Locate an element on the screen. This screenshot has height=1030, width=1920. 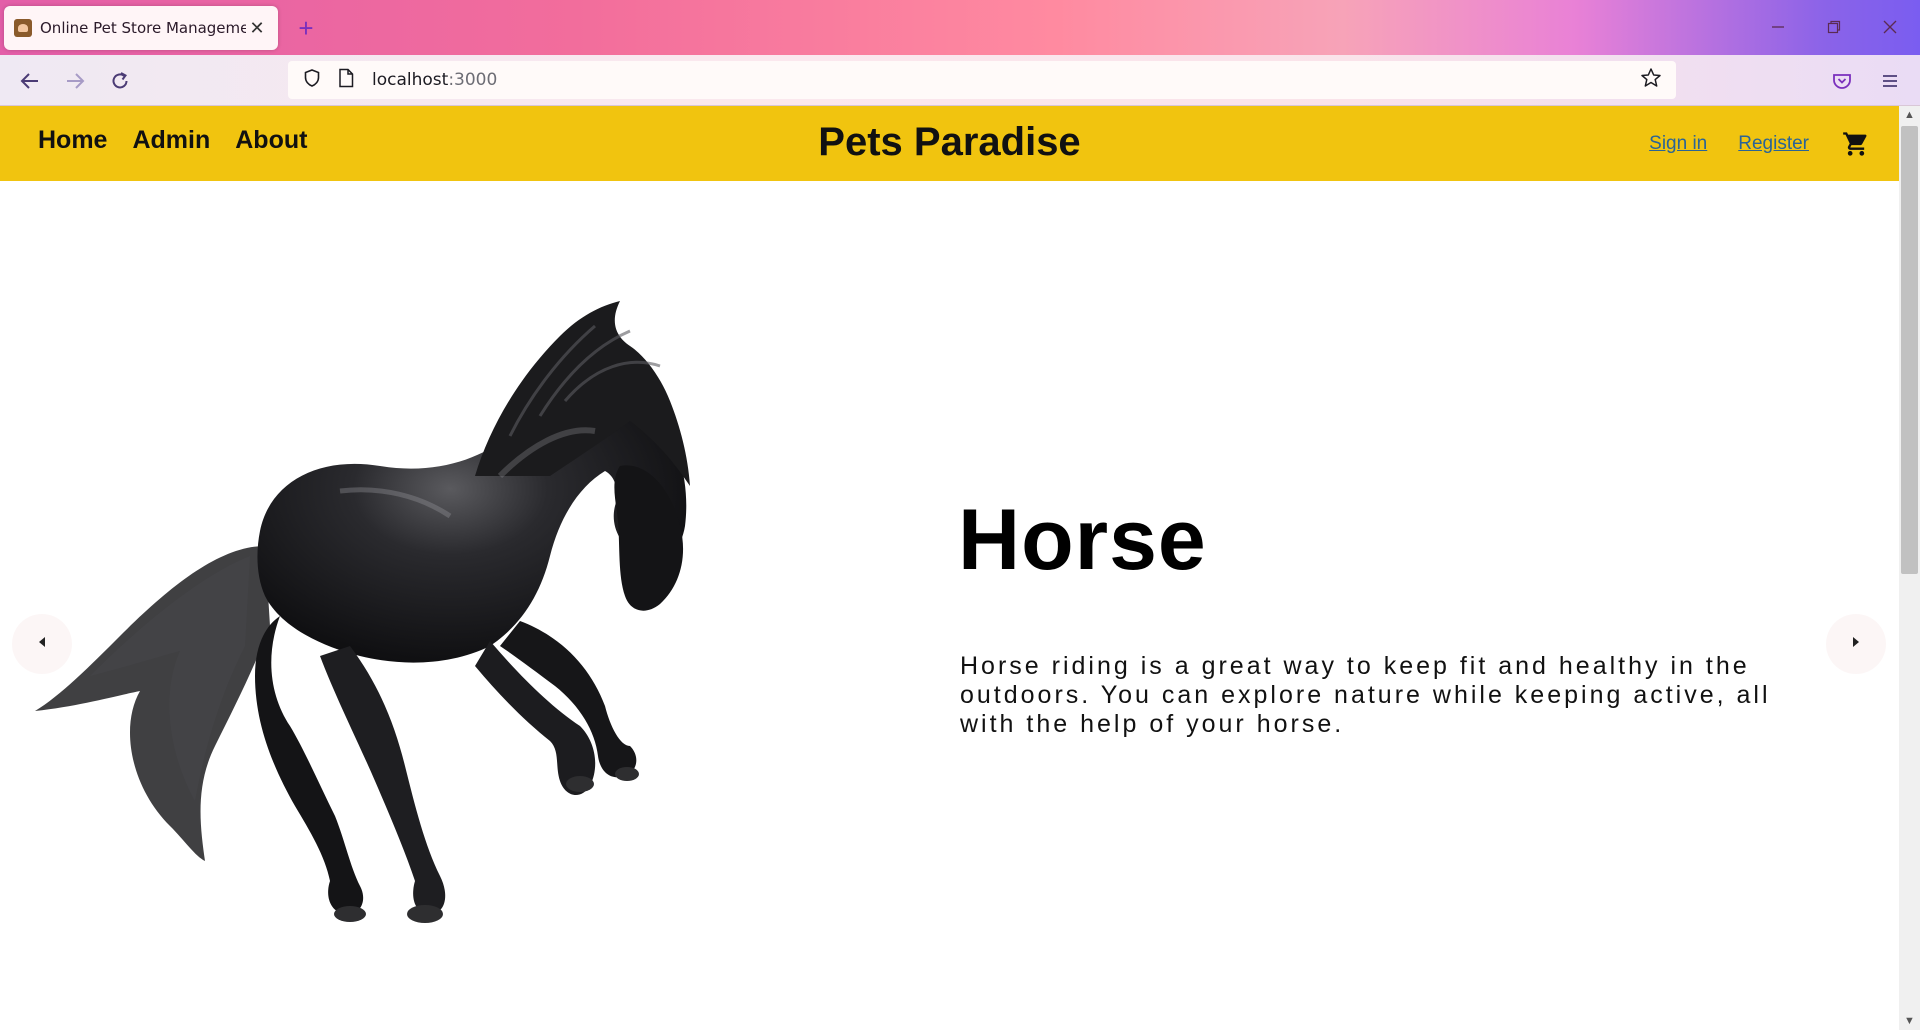
scroll-down-icon: ▼ is located at coordinates (1909, 1021).